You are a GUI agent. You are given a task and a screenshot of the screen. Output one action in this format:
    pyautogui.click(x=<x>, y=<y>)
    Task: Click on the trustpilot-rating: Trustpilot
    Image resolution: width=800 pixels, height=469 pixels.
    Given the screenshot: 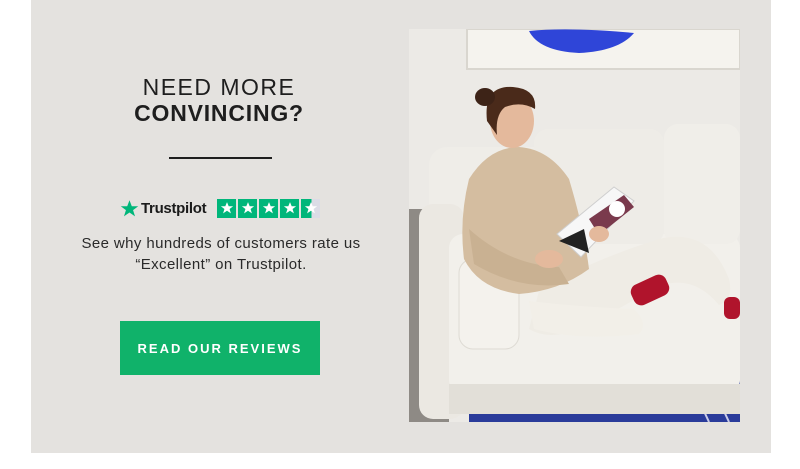 What is the action you would take?
    pyautogui.click(x=221, y=208)
    